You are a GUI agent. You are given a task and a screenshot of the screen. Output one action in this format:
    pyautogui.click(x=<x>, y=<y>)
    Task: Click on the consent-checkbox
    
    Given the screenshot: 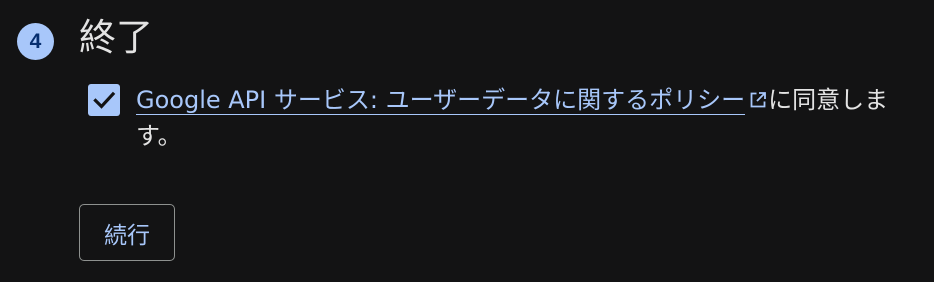 What is the action you would take?
    pyautogui.click(x=104, y=100)
    